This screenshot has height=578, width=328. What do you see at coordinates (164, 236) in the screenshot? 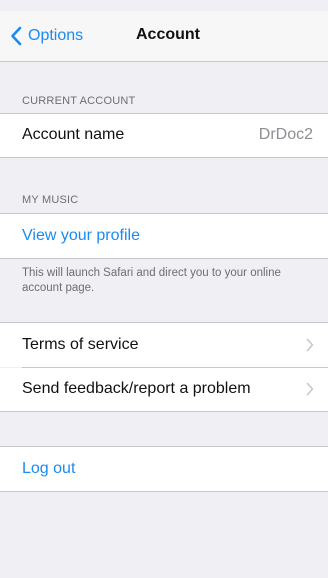
I see `view-profile-row: View your profile` at bounding box center [164, 236].